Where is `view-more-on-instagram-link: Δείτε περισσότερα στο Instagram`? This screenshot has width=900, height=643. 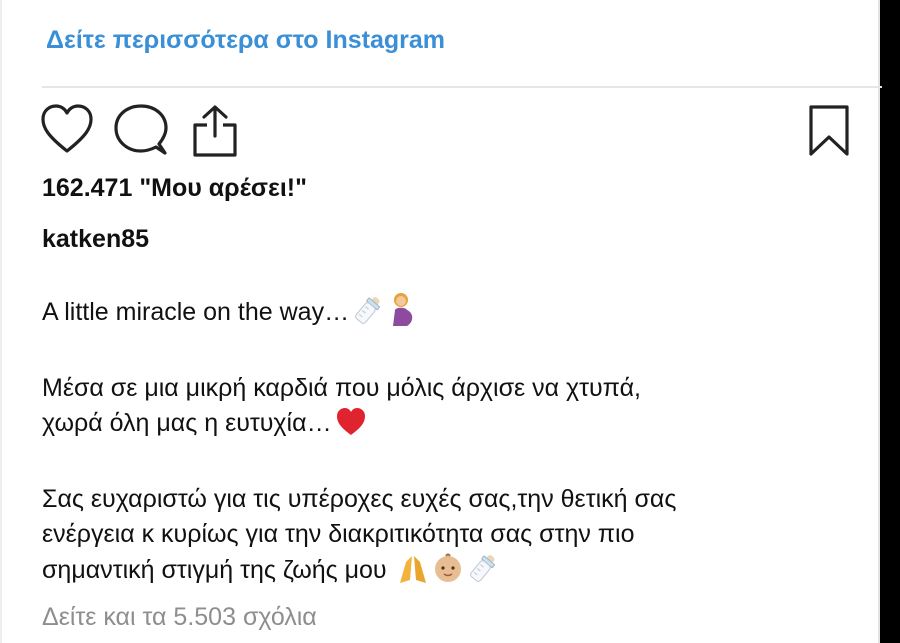 view-more-on-instagram-link: Δείτε περισσότερα στο Instagram is located at coordinates (245, 40).